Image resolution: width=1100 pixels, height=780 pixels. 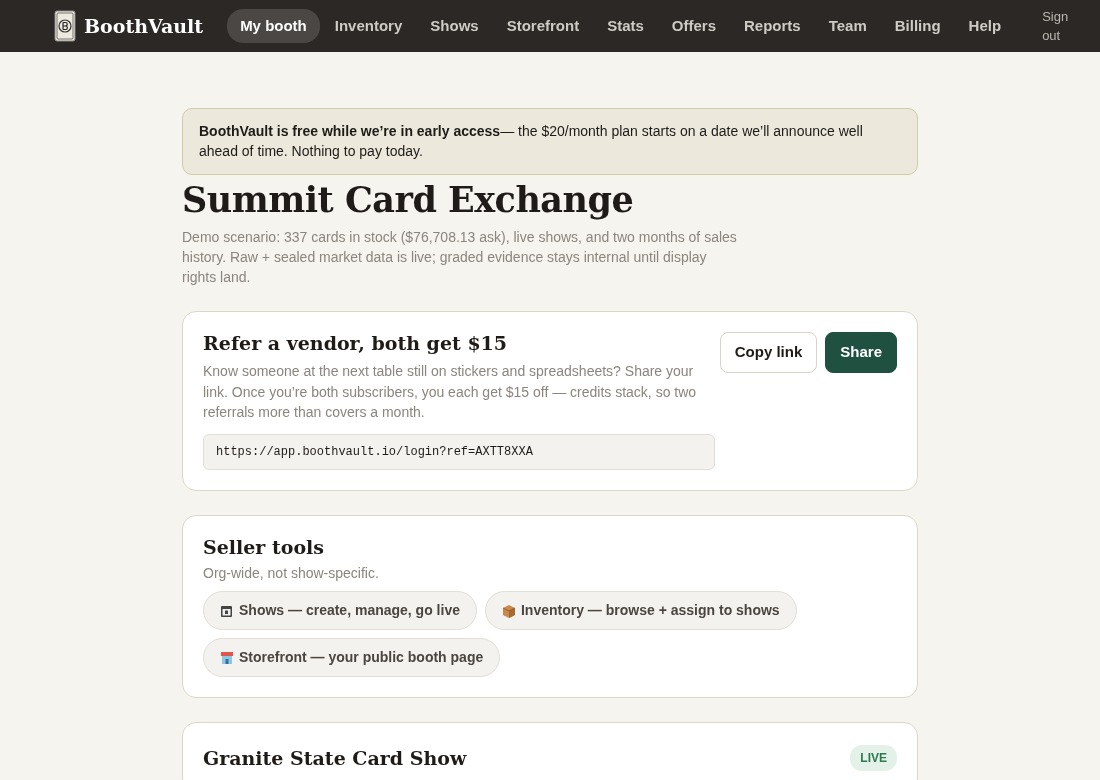 I want to click on calendar-icon, so click(x=227, y=610).